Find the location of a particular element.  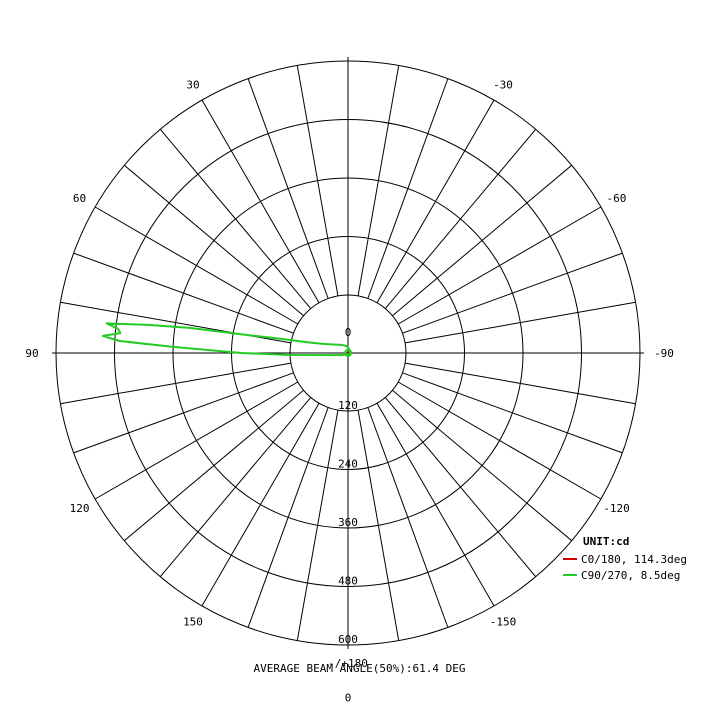

series-curves is located at coordinates (227, 339).